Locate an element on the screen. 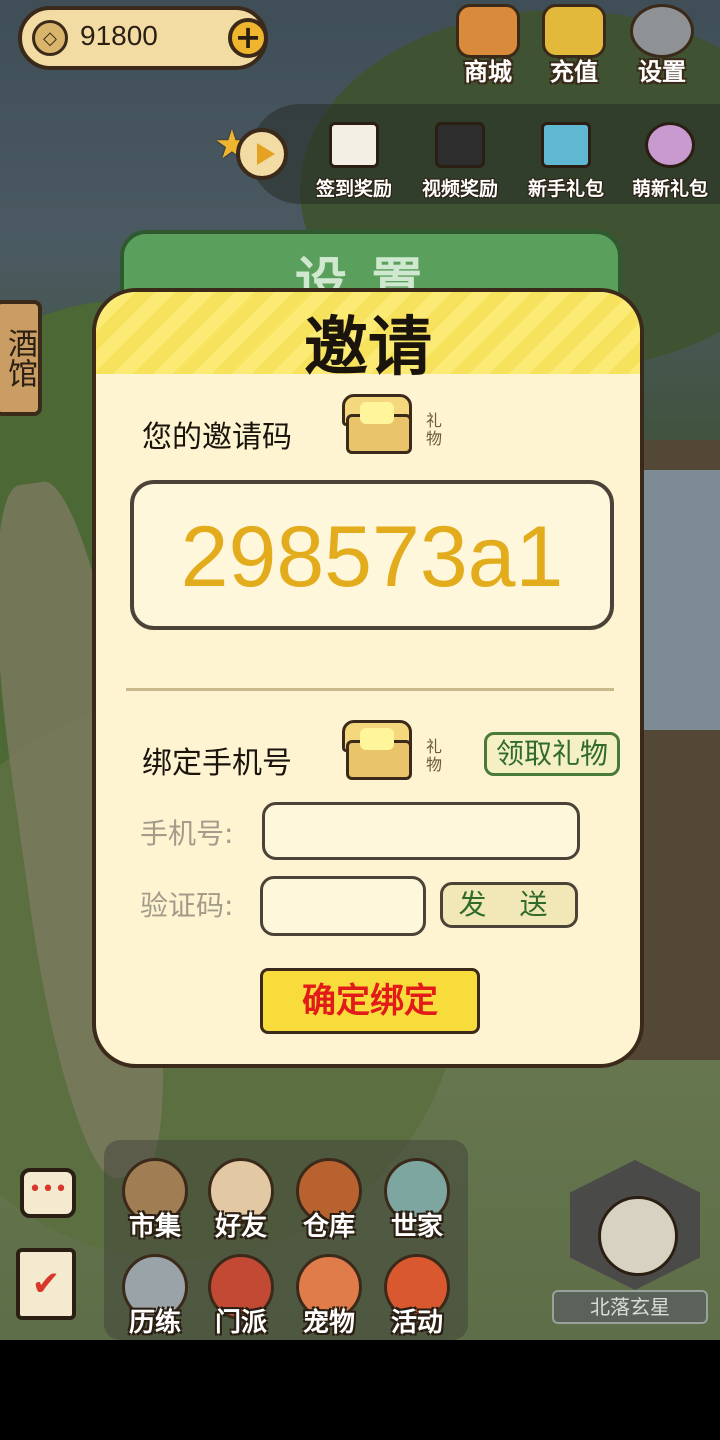 The width and height of the screenshot is (720, 1440). character-icon is located at coordinates (670, 145).